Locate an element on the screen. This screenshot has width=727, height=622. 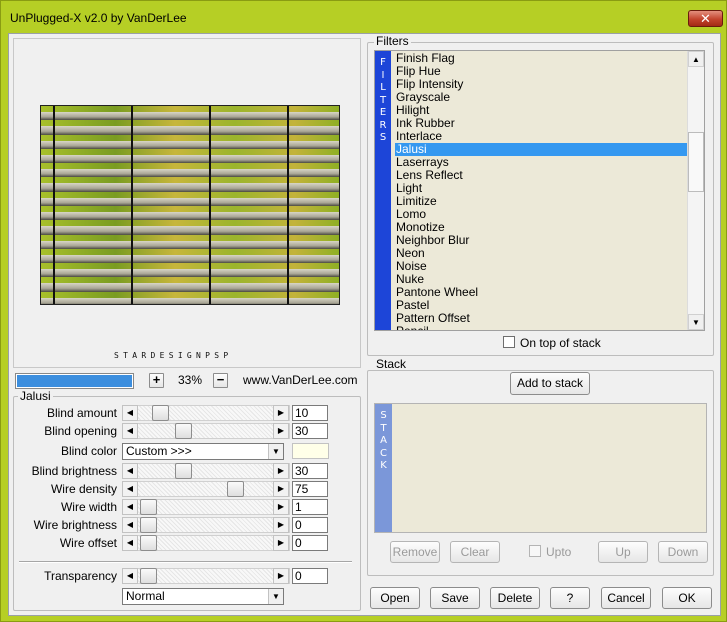
blind-opening-slider: ◀ ▶ is located at coordinates (206, 431).